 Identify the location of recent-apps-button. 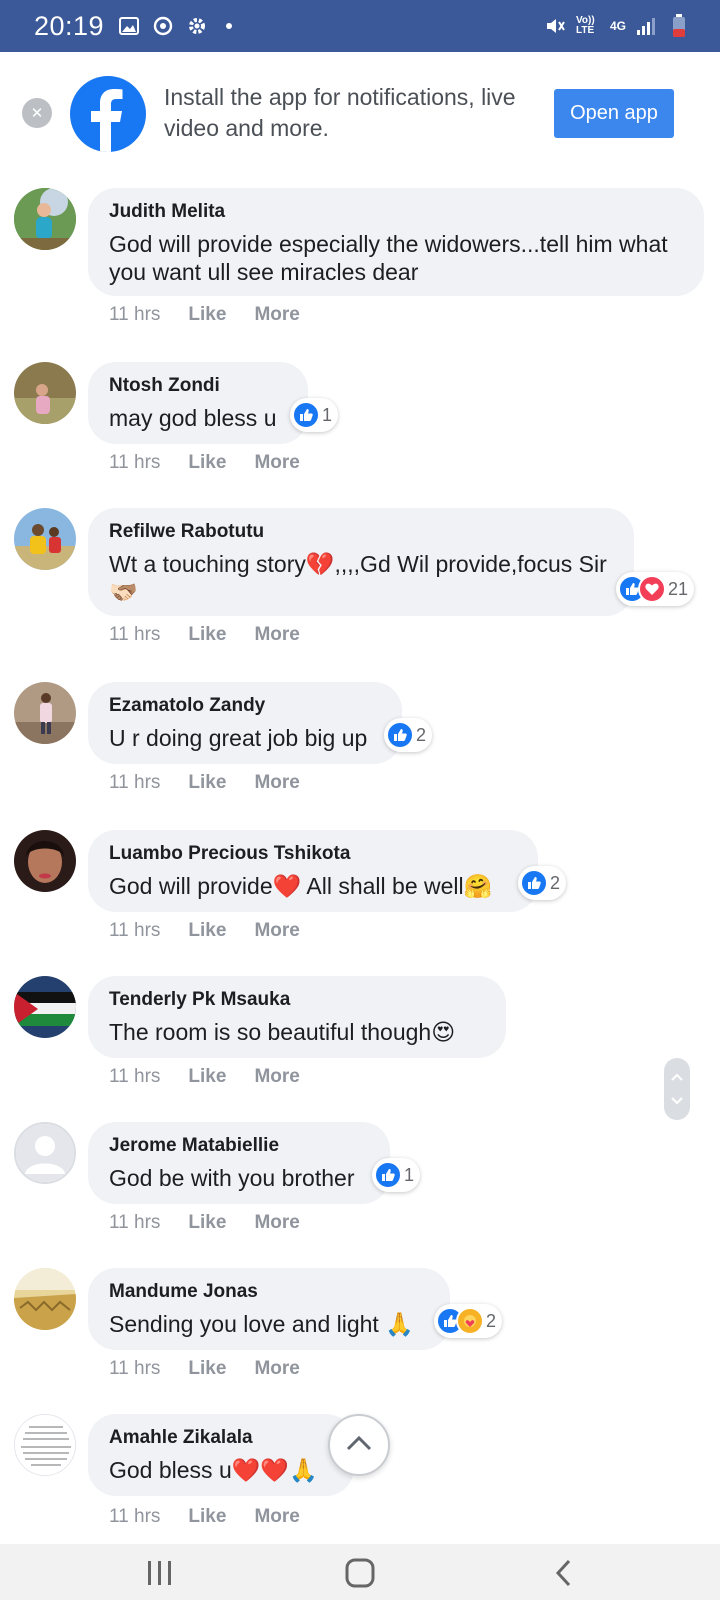
(160, 1573).